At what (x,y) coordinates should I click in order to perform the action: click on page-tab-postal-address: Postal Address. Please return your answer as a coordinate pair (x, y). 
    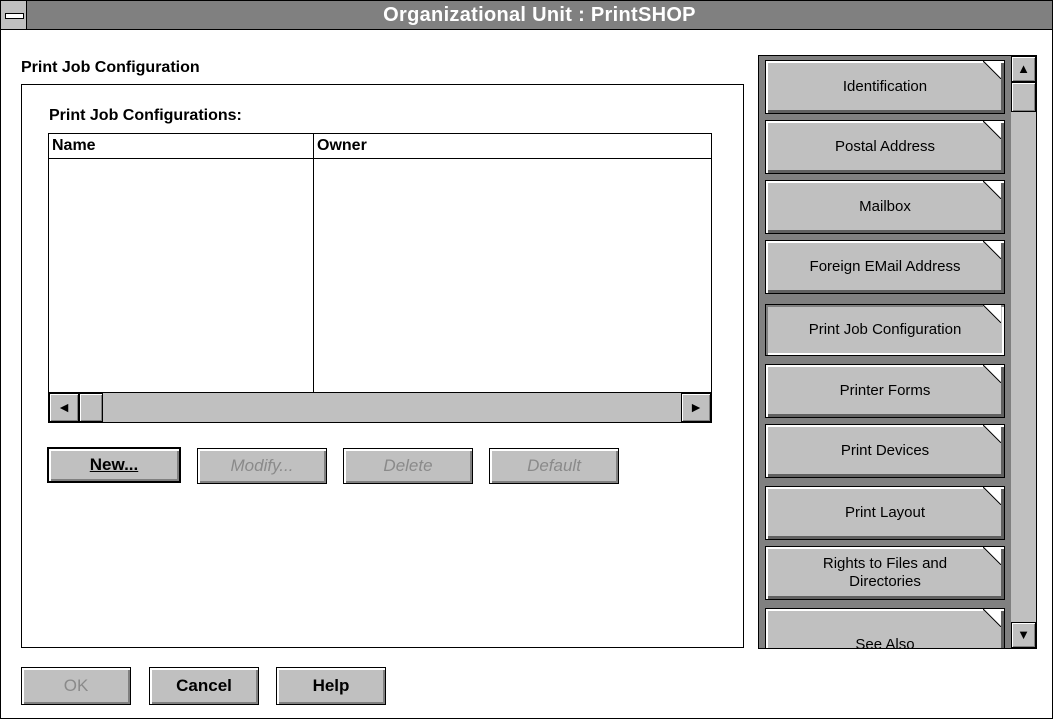
    Looking at the image, I should click on (885, 147).